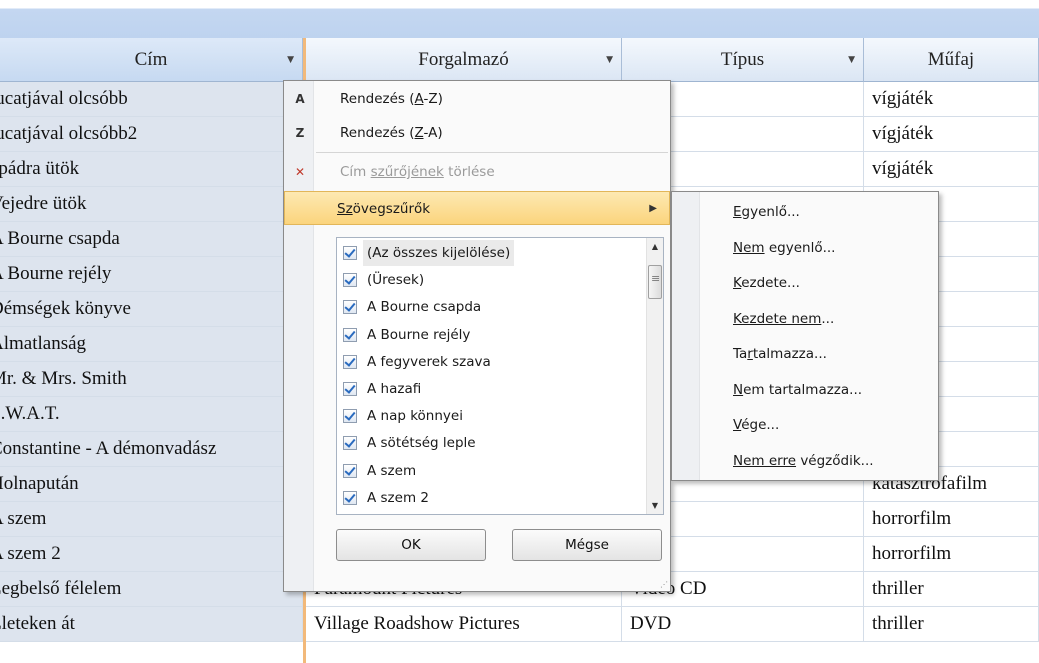 The width and height of the screenshot is (1039, 663). What do you see at coordinates (151, 589) in the screenshot?
I see `table-cell: Legbelső félelem` at bounding box center [151, 589].